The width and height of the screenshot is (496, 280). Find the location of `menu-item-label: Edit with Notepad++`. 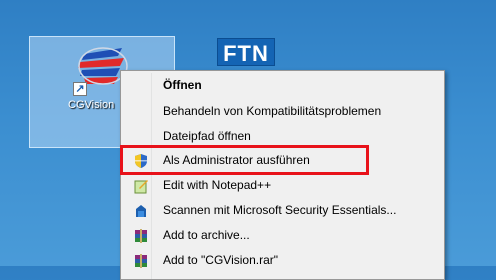

menu-item-label: Edit with Notepad++ is located at coordinates (217, 185).